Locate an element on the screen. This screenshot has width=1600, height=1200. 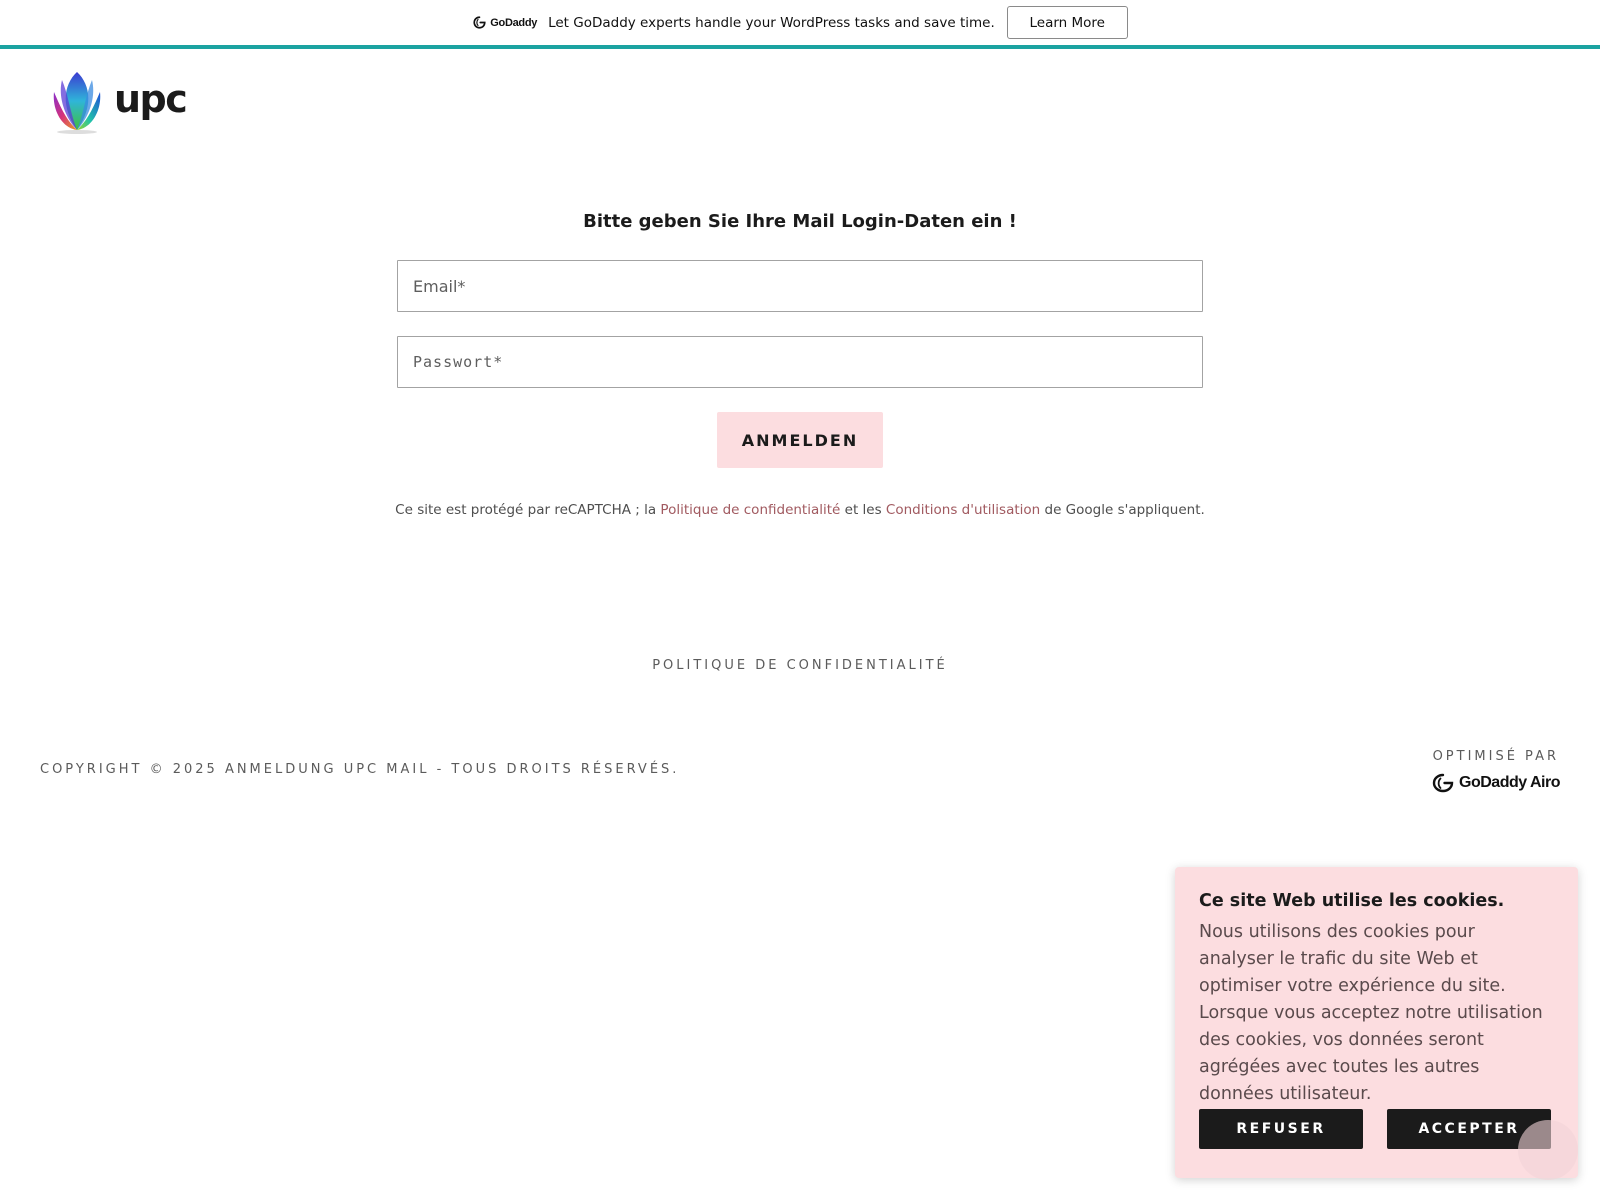
upc-logo: upc is located at coordinates (118, 102).